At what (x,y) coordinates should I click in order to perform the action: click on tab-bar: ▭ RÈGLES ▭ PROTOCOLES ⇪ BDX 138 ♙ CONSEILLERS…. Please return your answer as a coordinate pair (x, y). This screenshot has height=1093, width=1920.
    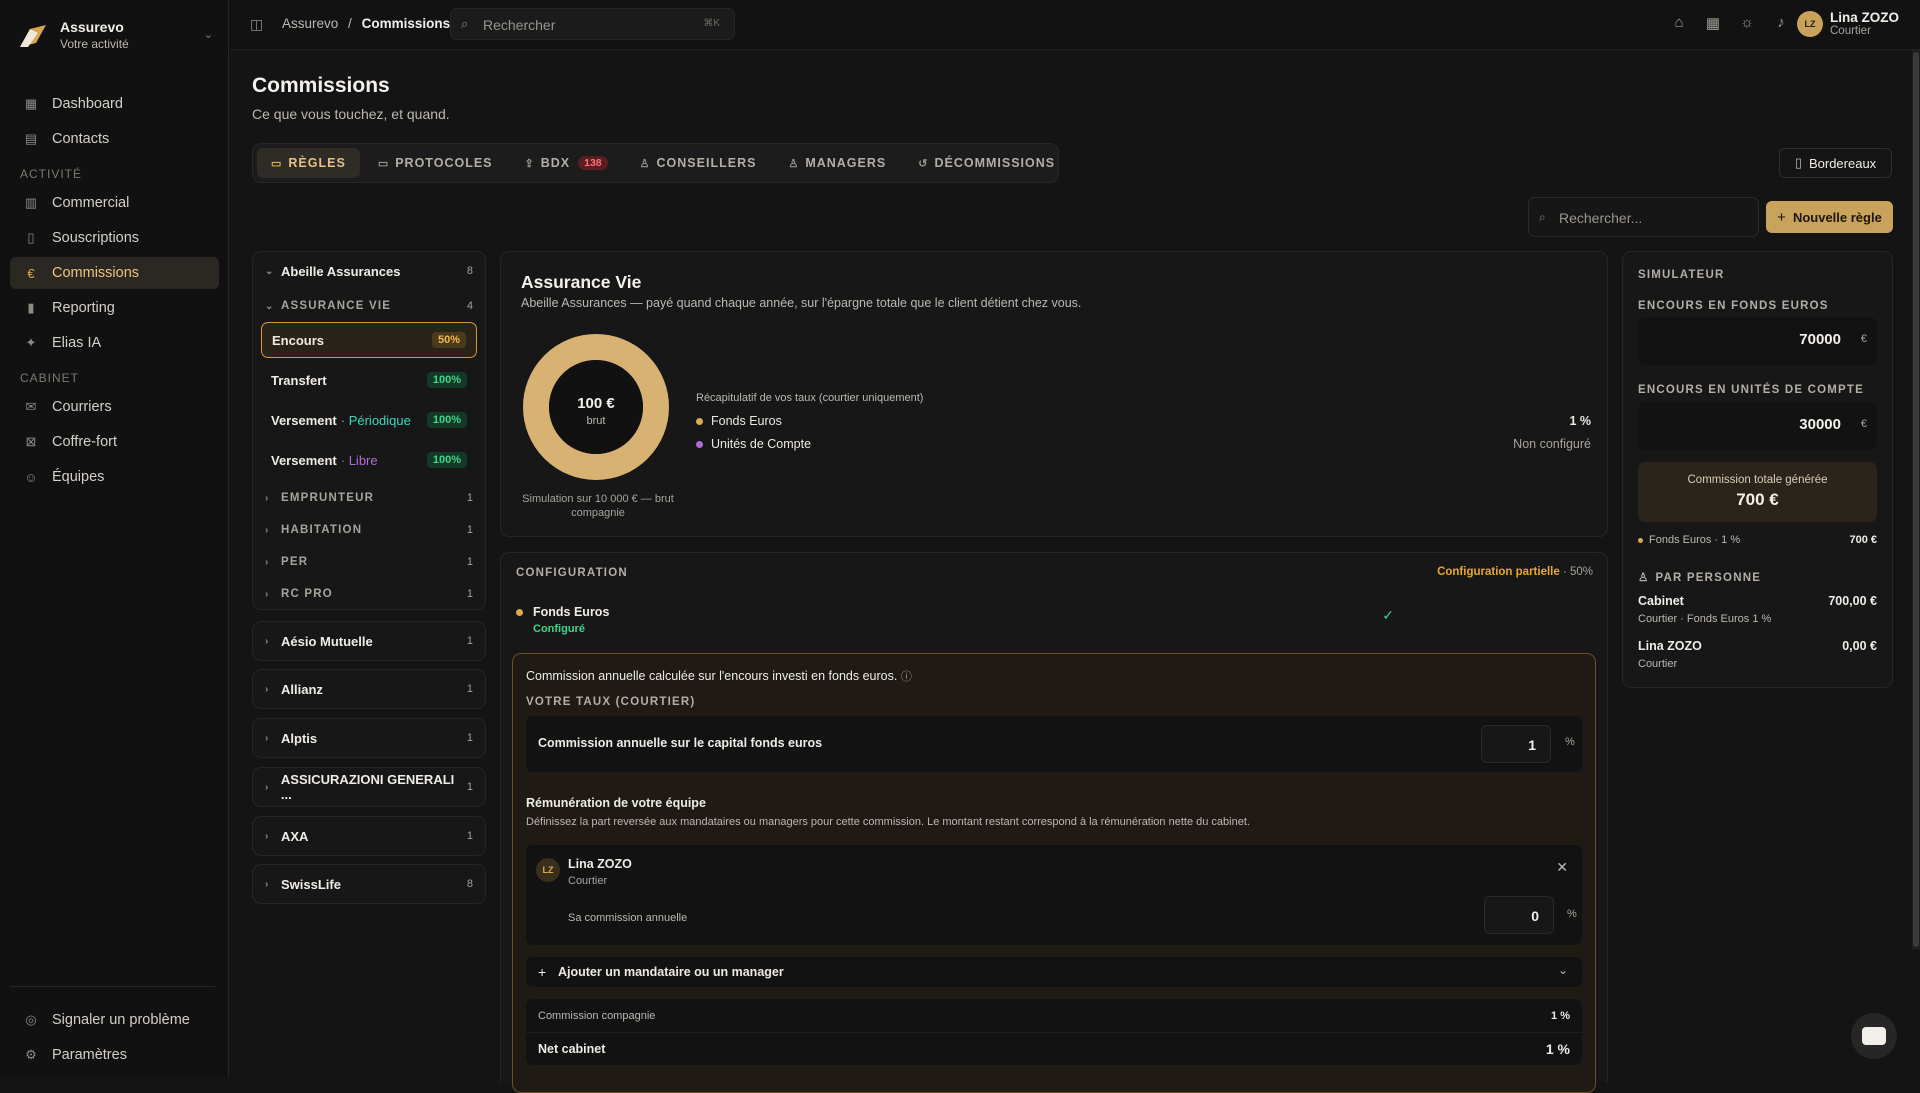
    Looking at the image, I should click on (655, 163).